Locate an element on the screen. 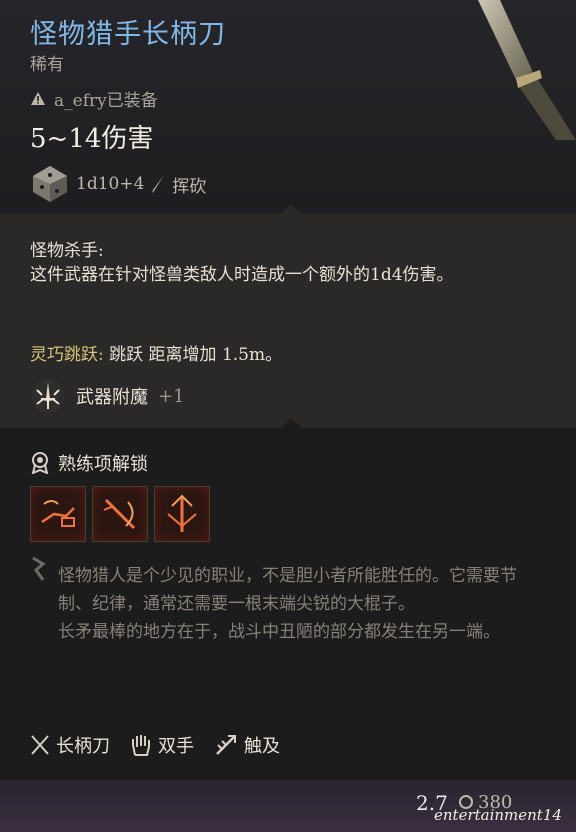  property-polearm: 长柄刀 is located at coordinates (70, 745).